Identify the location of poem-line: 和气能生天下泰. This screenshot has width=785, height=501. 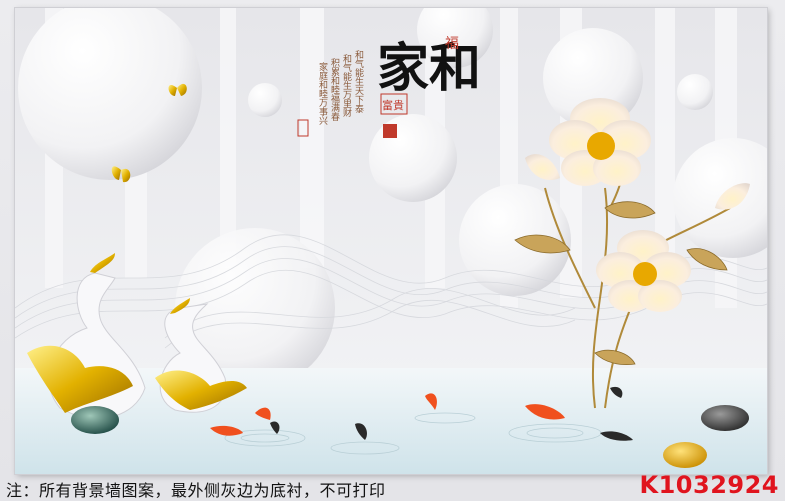
(358, 81).